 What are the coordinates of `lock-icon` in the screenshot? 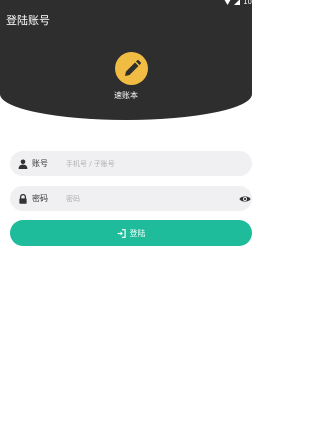 It's located at (23, 199).